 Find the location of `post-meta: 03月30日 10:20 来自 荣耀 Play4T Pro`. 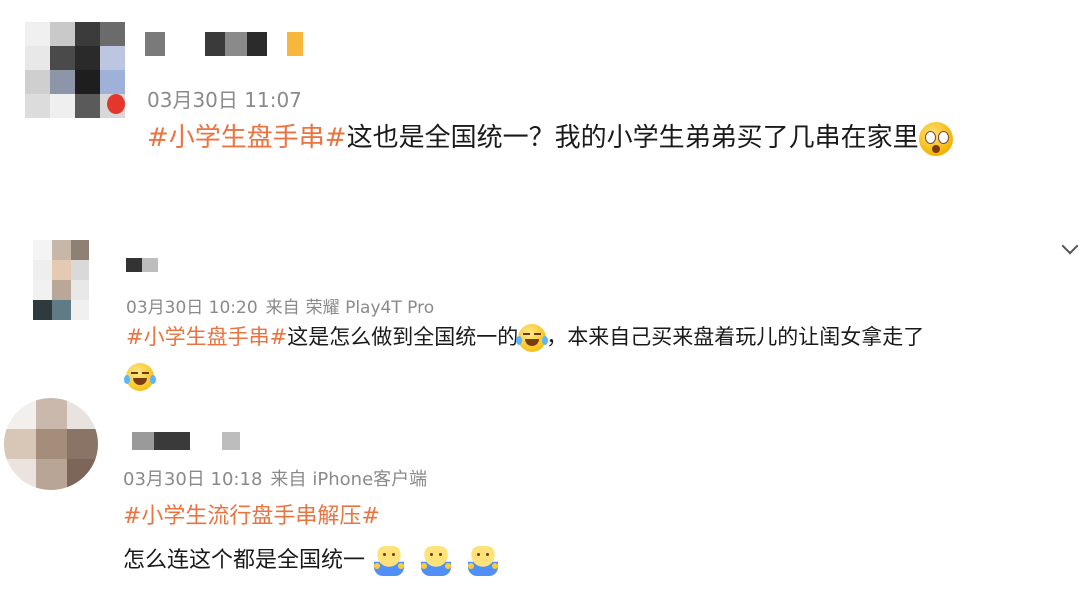

post-meta: 03月30日 10:20 来自 荣耀 Play4T Pro is located at coordinates (280, 305).